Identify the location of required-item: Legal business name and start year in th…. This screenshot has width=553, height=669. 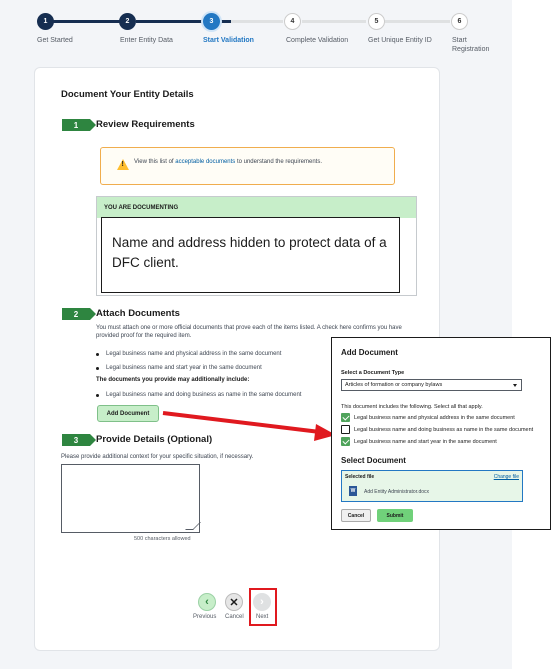
(179, 368).